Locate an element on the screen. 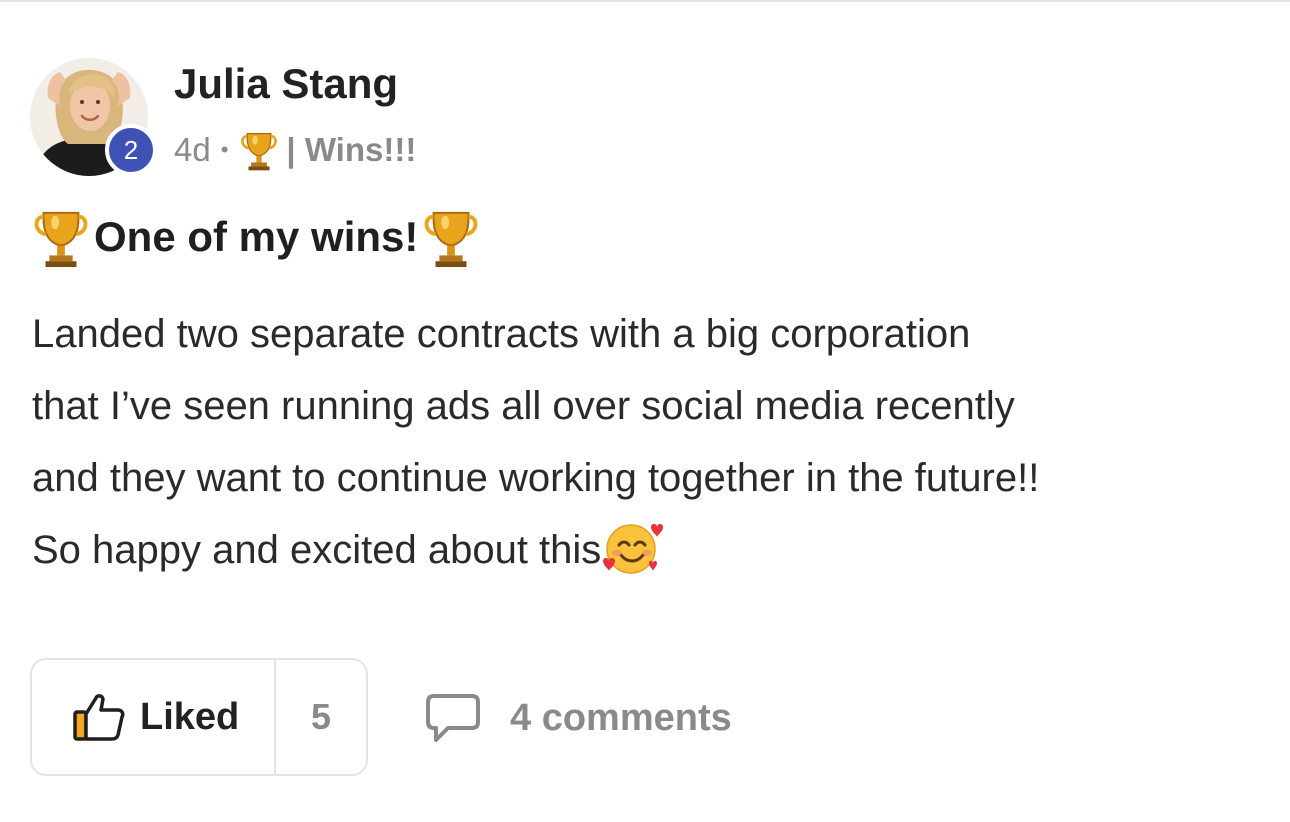  comments-count-label: 4 comments is located at coordinates (621, 717).